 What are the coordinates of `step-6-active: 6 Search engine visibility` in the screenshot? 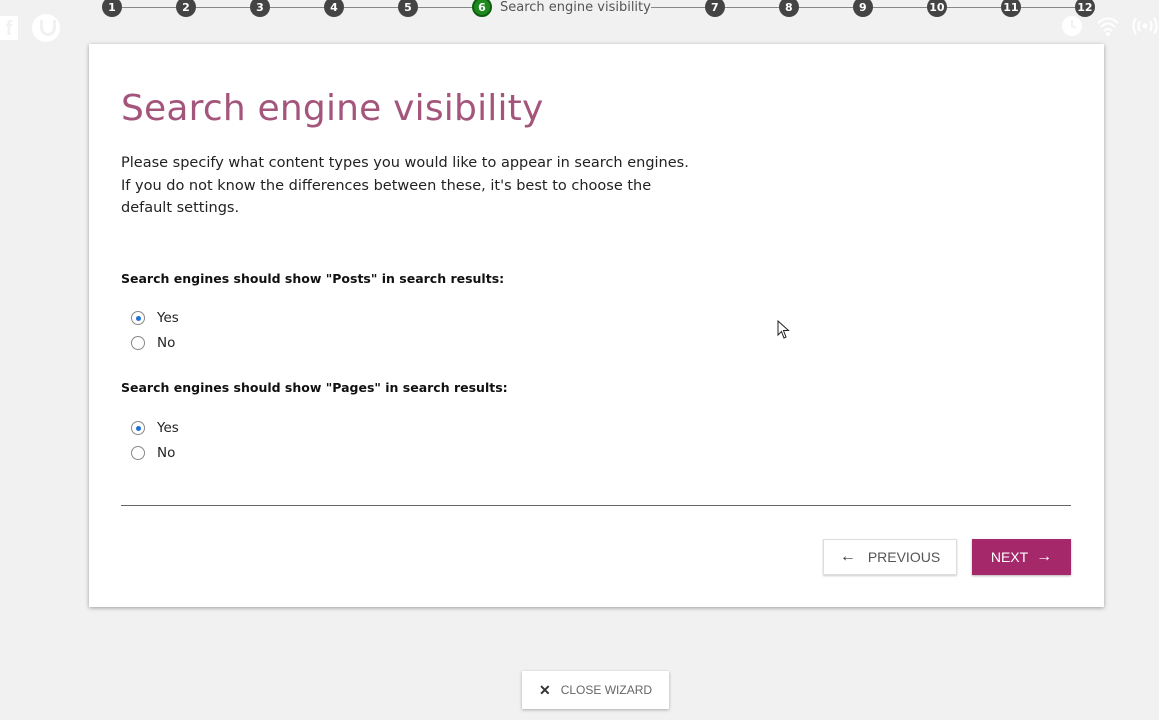 It's located at (561, 8).